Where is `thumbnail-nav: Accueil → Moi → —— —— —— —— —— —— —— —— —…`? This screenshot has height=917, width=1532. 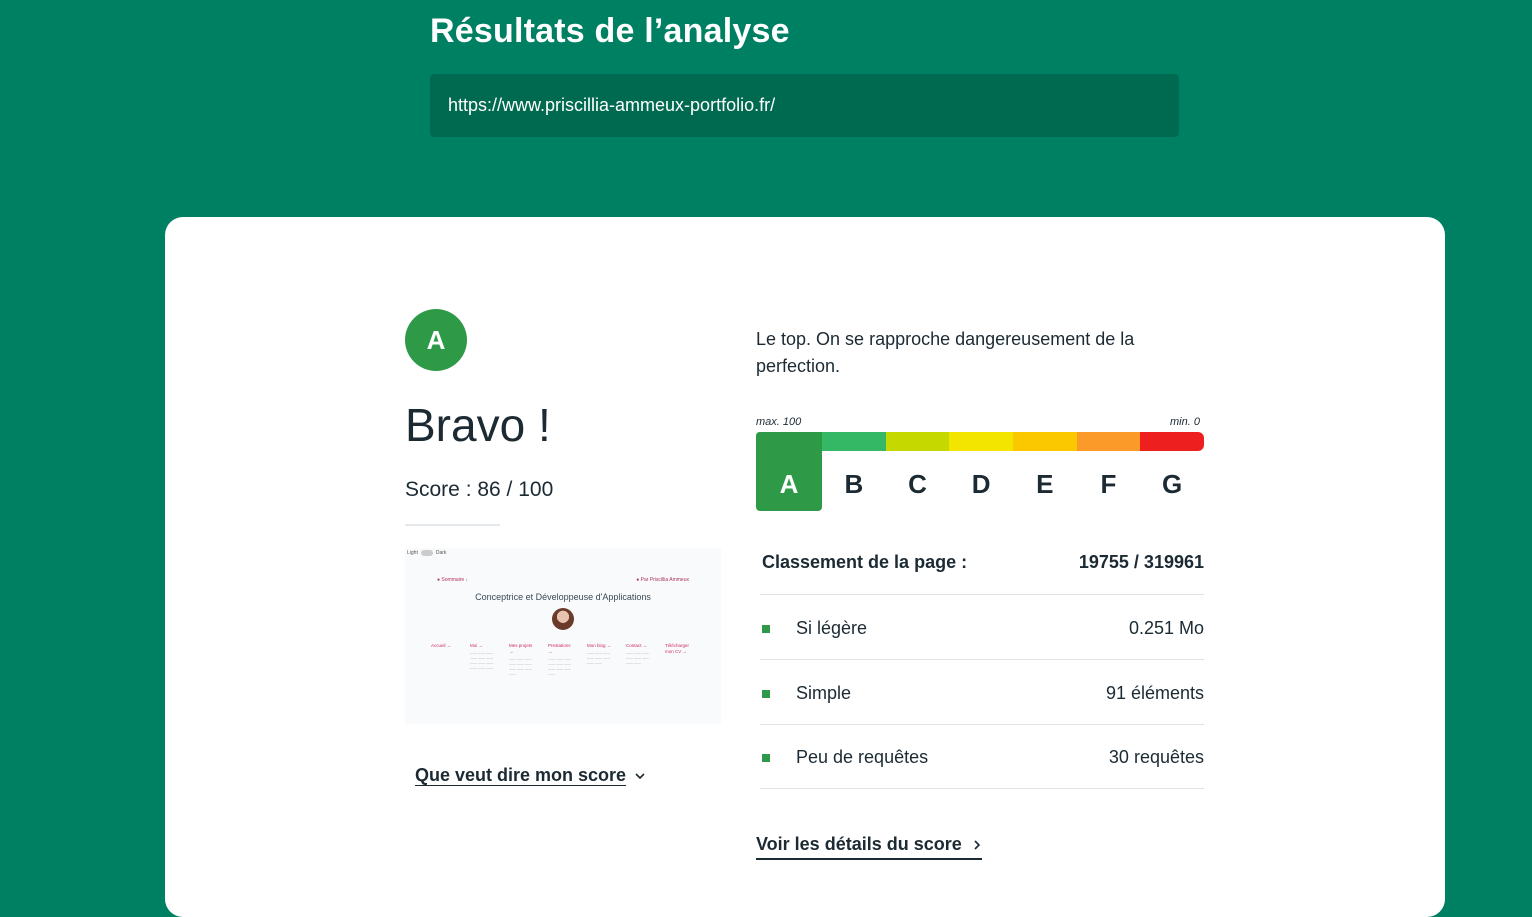
thumbnail-nav: Accueil → Moi → —— —— —— —— —— —— —— —— —… is located at coordinates (560, 660).